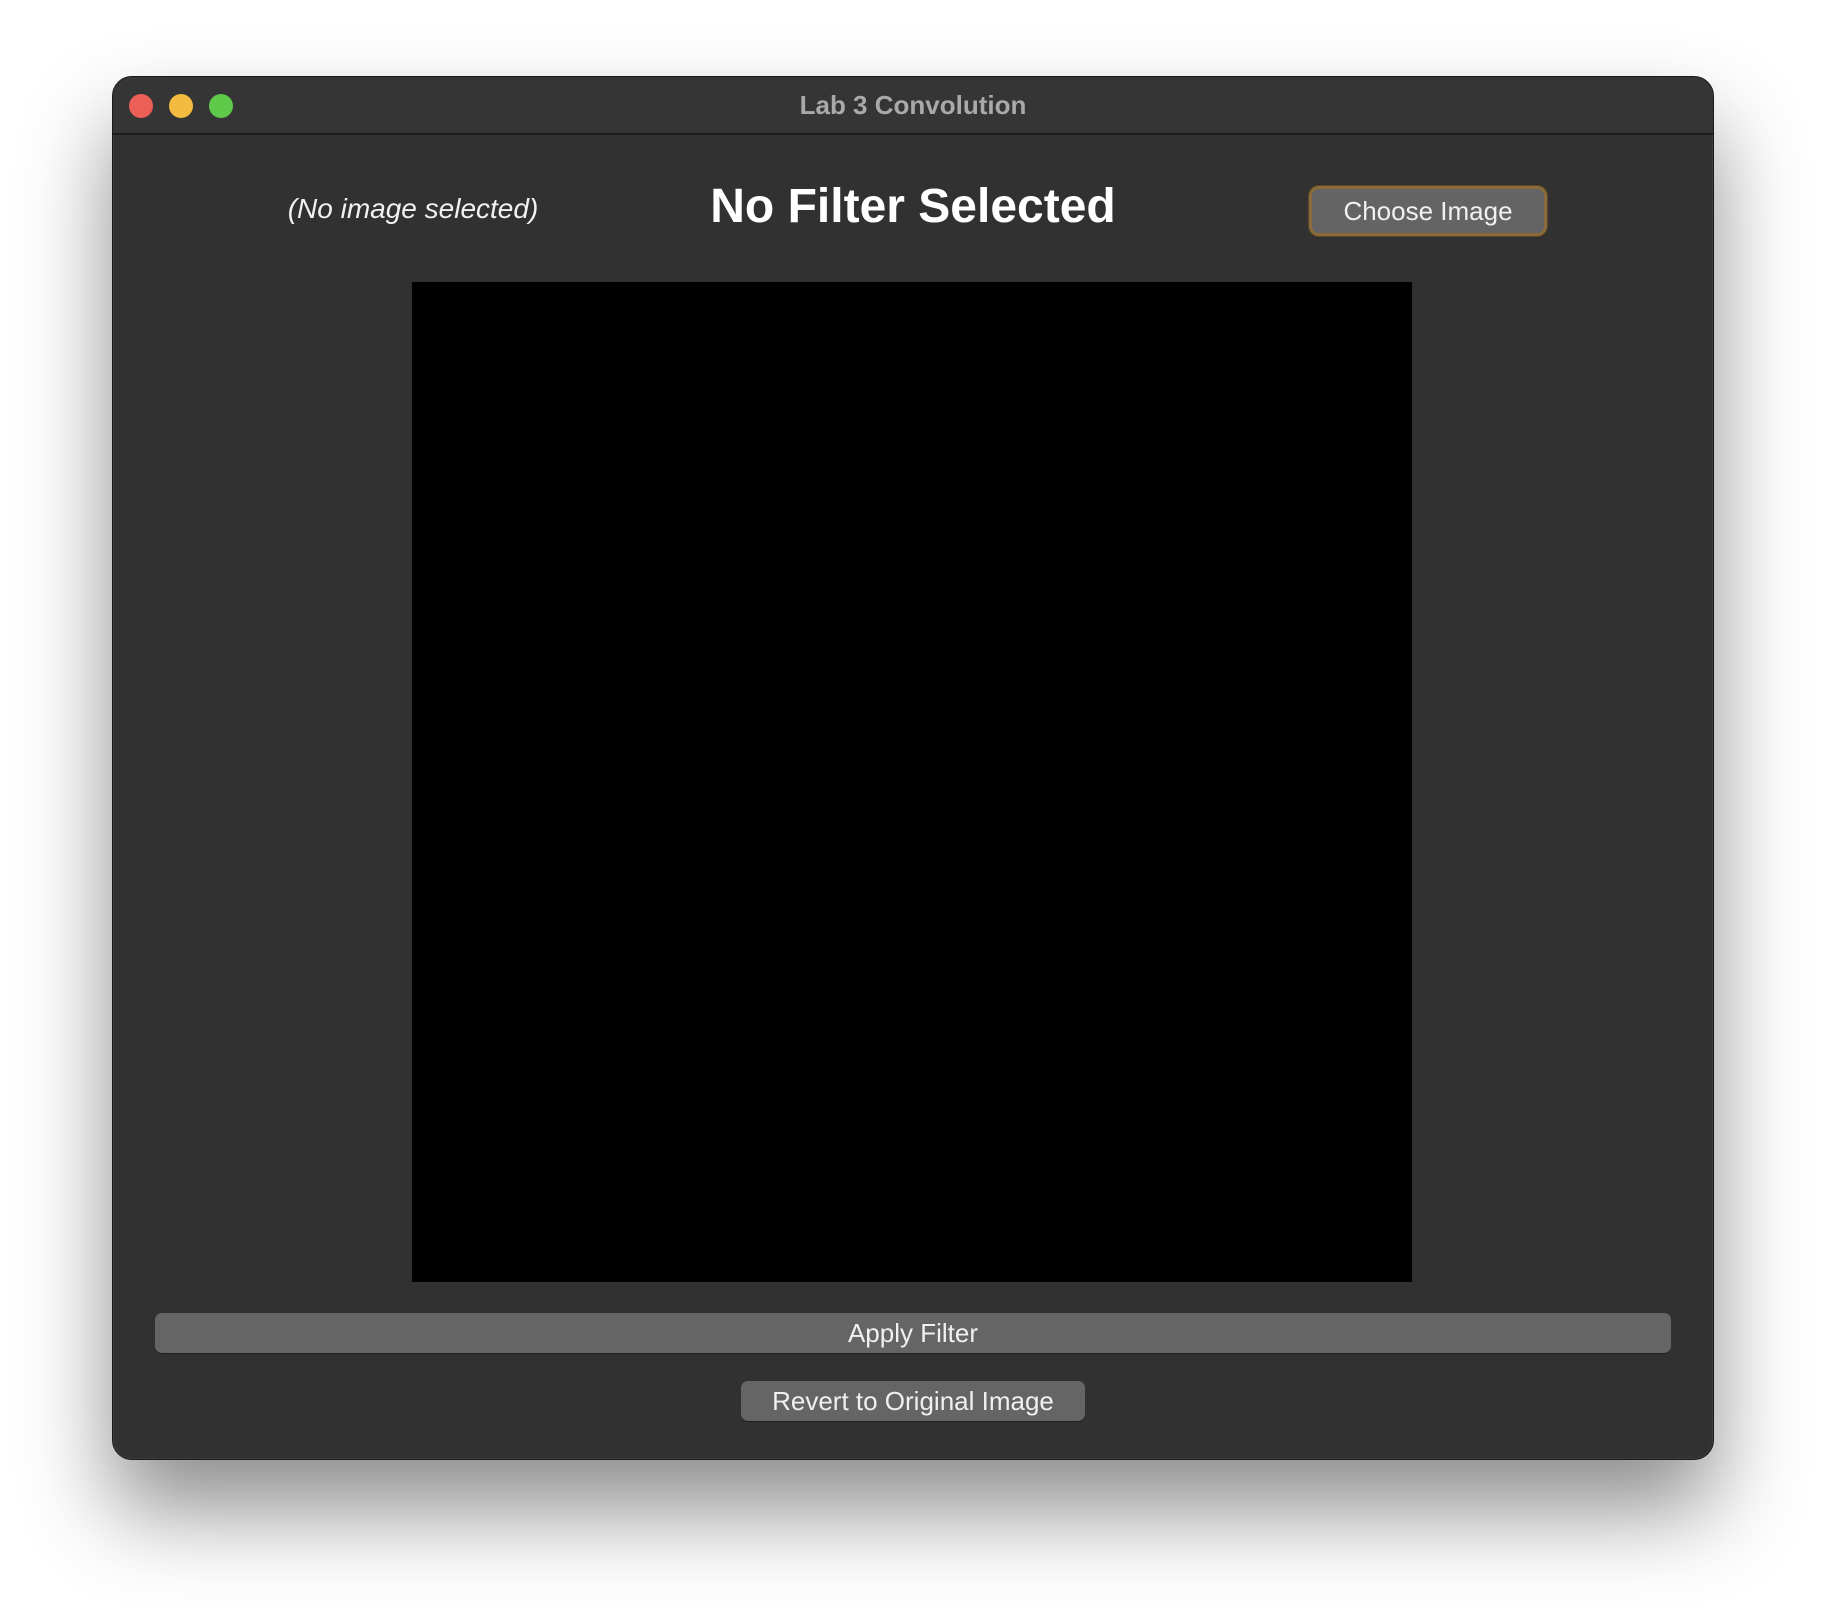 Image resolution: width=1824 pixels, height=1606 pixels. I want to click on window-title: Lab 3 Convolution, so click(913, 105).